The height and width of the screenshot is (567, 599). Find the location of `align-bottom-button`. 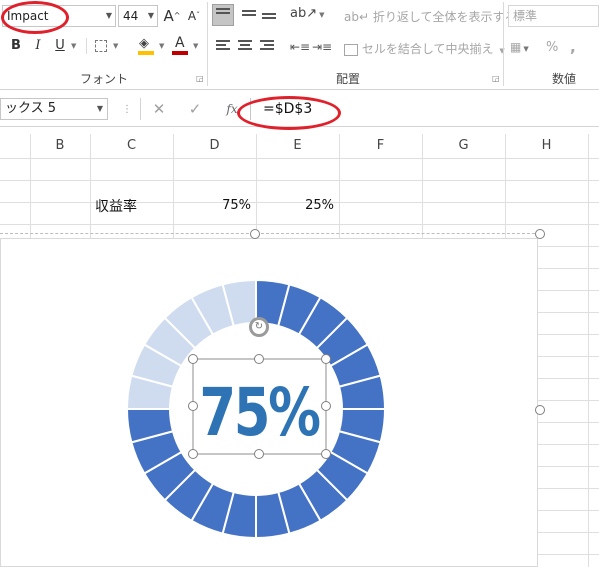

align-bottom-button is located at coordinates (269, 15).